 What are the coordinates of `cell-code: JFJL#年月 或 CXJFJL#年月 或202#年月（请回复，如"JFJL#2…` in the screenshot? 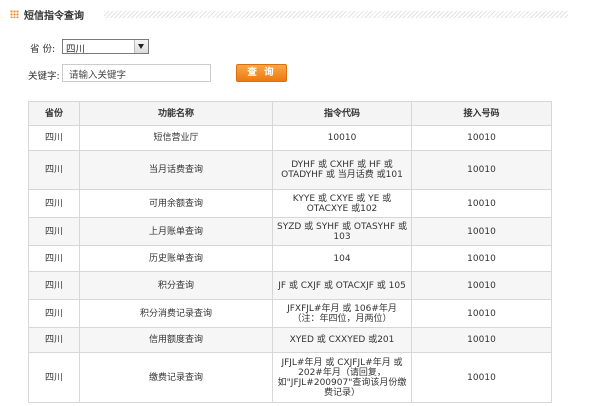 It's located at (342, 377).